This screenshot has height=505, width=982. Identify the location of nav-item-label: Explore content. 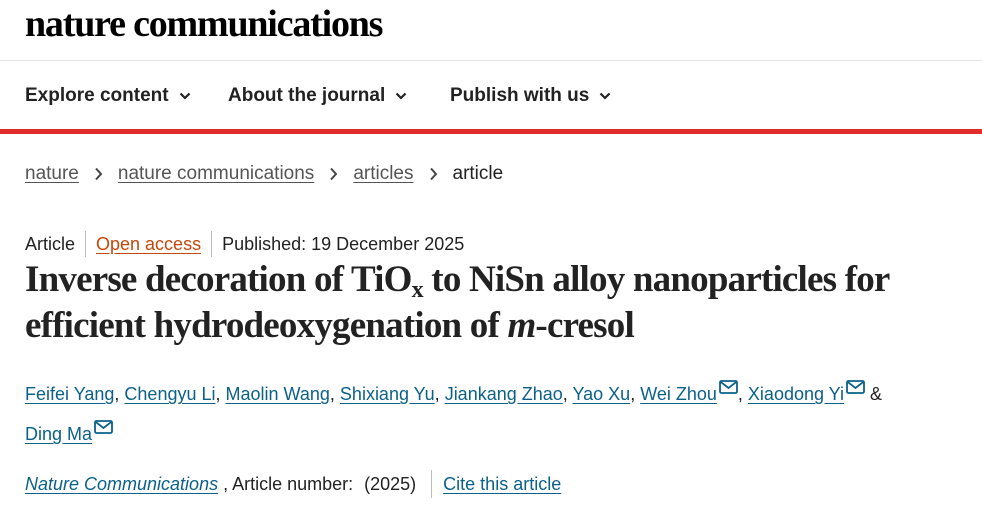
(97, 95).